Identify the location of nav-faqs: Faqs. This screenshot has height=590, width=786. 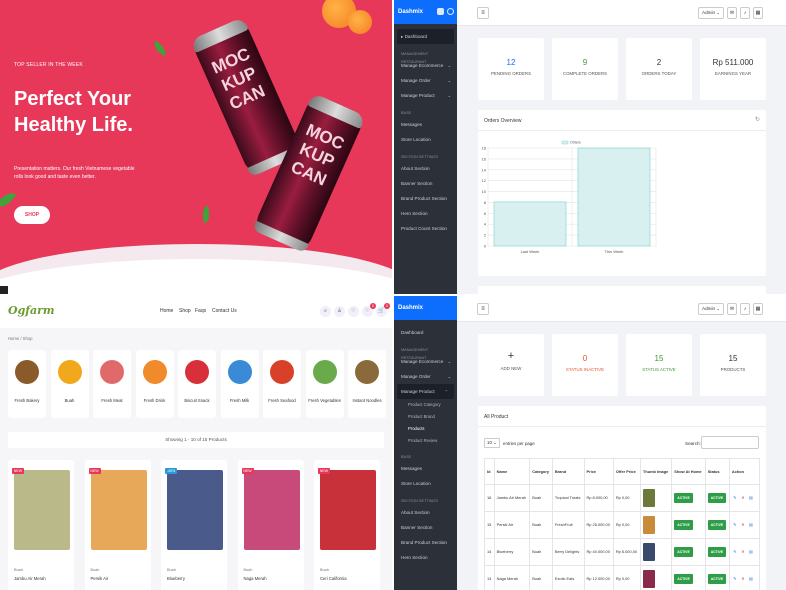
(200, 311).